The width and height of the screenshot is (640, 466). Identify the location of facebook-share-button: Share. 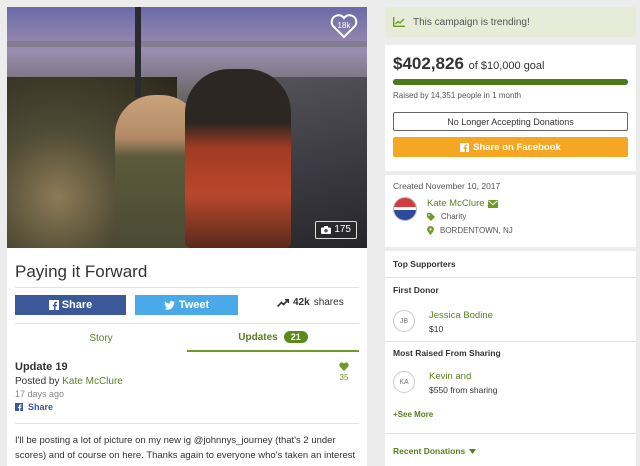
(70, 305).